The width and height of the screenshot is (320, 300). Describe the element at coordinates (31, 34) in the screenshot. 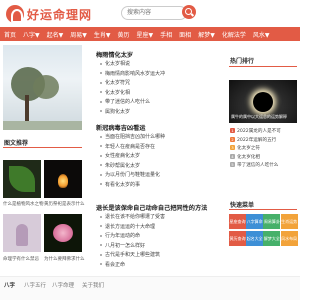

I see `nav-item: 八字▼` at that location.